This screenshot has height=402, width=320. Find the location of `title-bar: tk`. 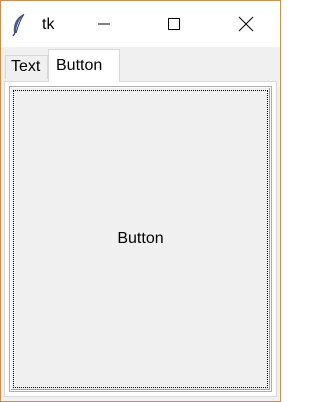

title-bar: tk is located at coordinates (140, 24).